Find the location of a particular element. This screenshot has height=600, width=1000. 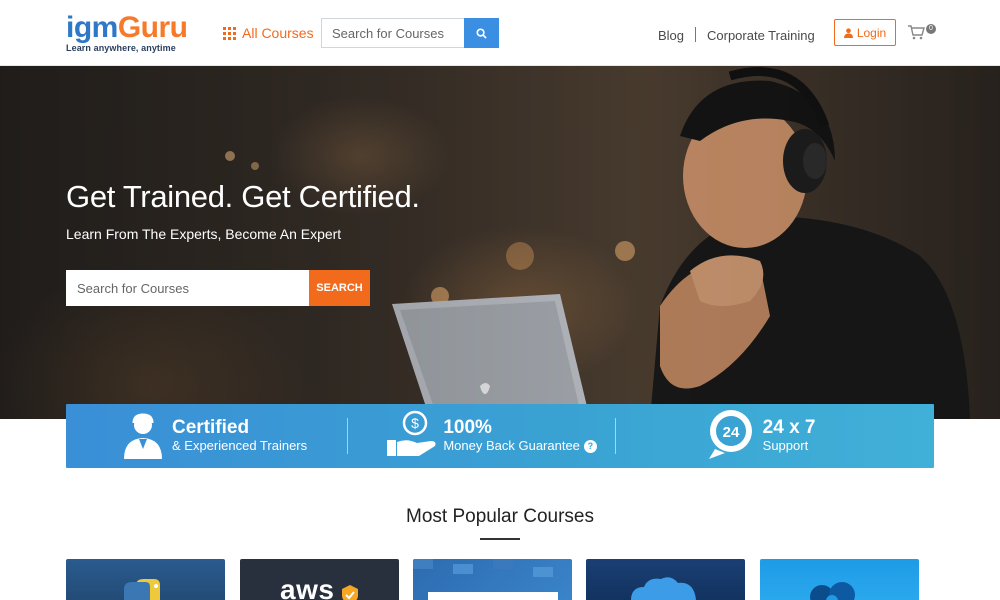

support-24-icon: 24 is located at coordinates (730, 434).